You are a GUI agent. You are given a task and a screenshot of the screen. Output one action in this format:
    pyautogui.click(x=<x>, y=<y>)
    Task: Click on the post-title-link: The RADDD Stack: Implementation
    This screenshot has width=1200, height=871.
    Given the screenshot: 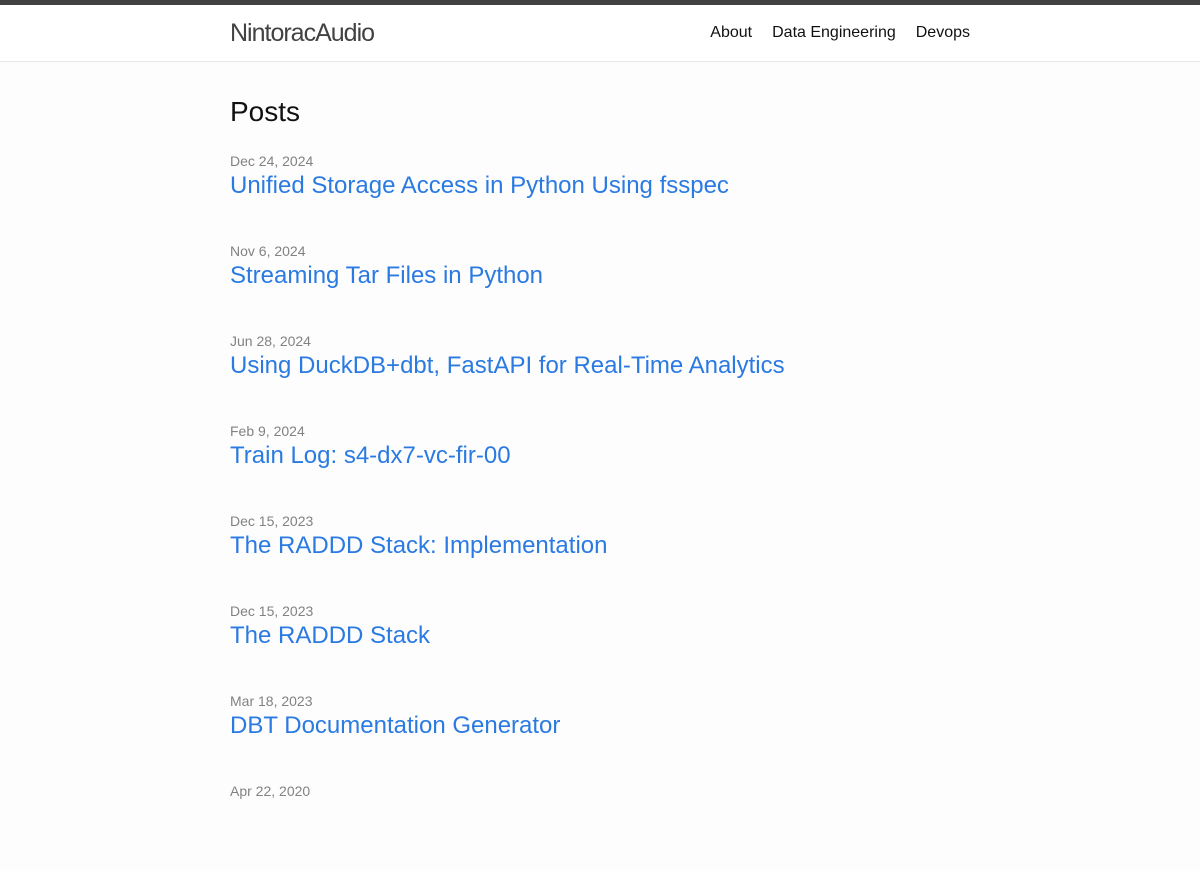 What is the action you would take?
    pyautogui.click(x=600, y=546)
    